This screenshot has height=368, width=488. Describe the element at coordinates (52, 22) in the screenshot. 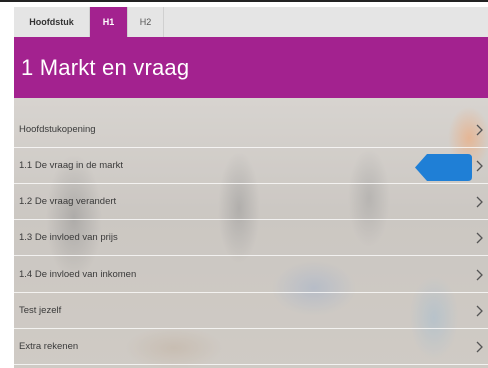

I see `tab-hoofdstuk: Hoofdstuk` at that location.